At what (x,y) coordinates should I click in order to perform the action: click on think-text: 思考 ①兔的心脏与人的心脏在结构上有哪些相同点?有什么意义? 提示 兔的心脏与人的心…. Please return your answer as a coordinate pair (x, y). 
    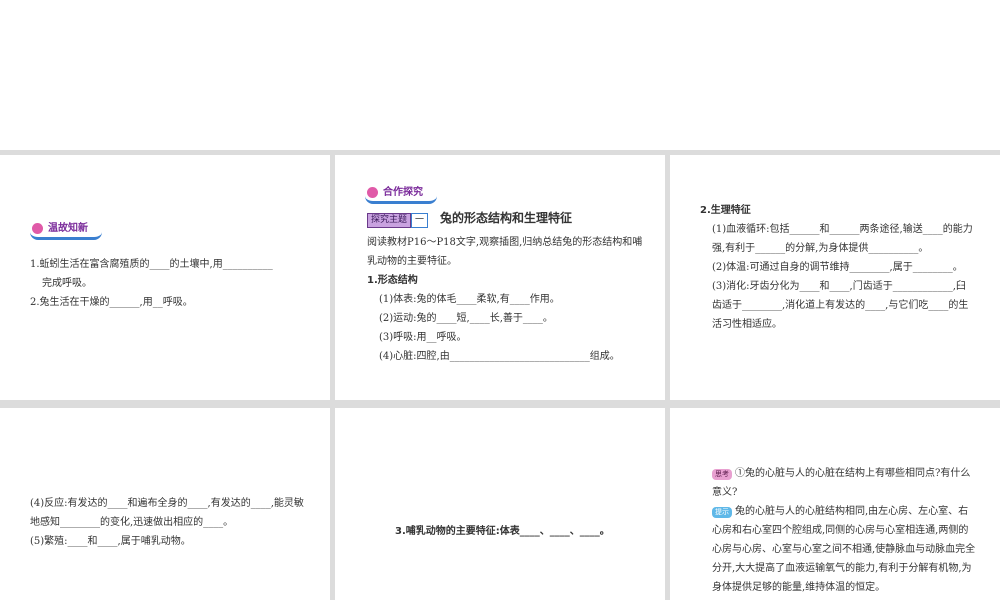
    Looking at the image, I should click on (844, 530).